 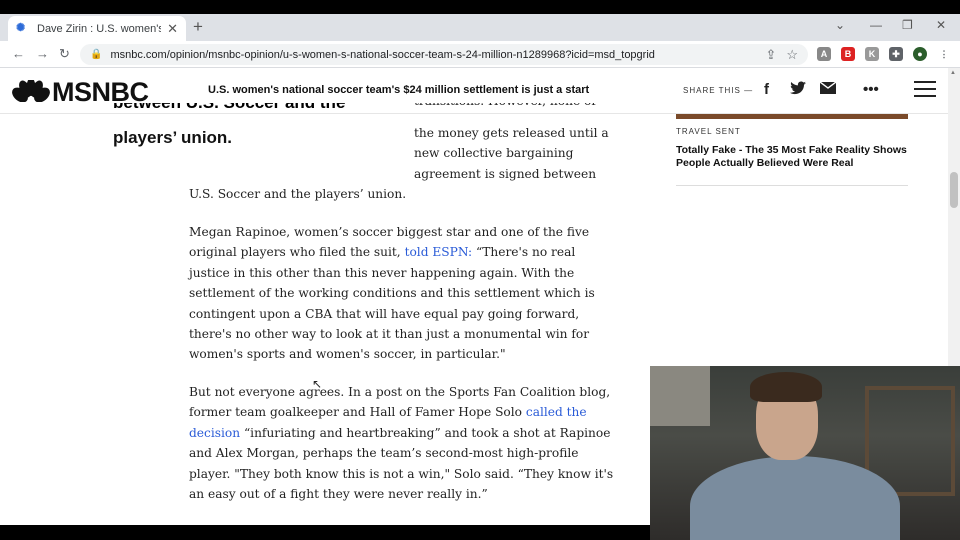 I want to click on webcam-person-hair, so click(x=786, y=387).